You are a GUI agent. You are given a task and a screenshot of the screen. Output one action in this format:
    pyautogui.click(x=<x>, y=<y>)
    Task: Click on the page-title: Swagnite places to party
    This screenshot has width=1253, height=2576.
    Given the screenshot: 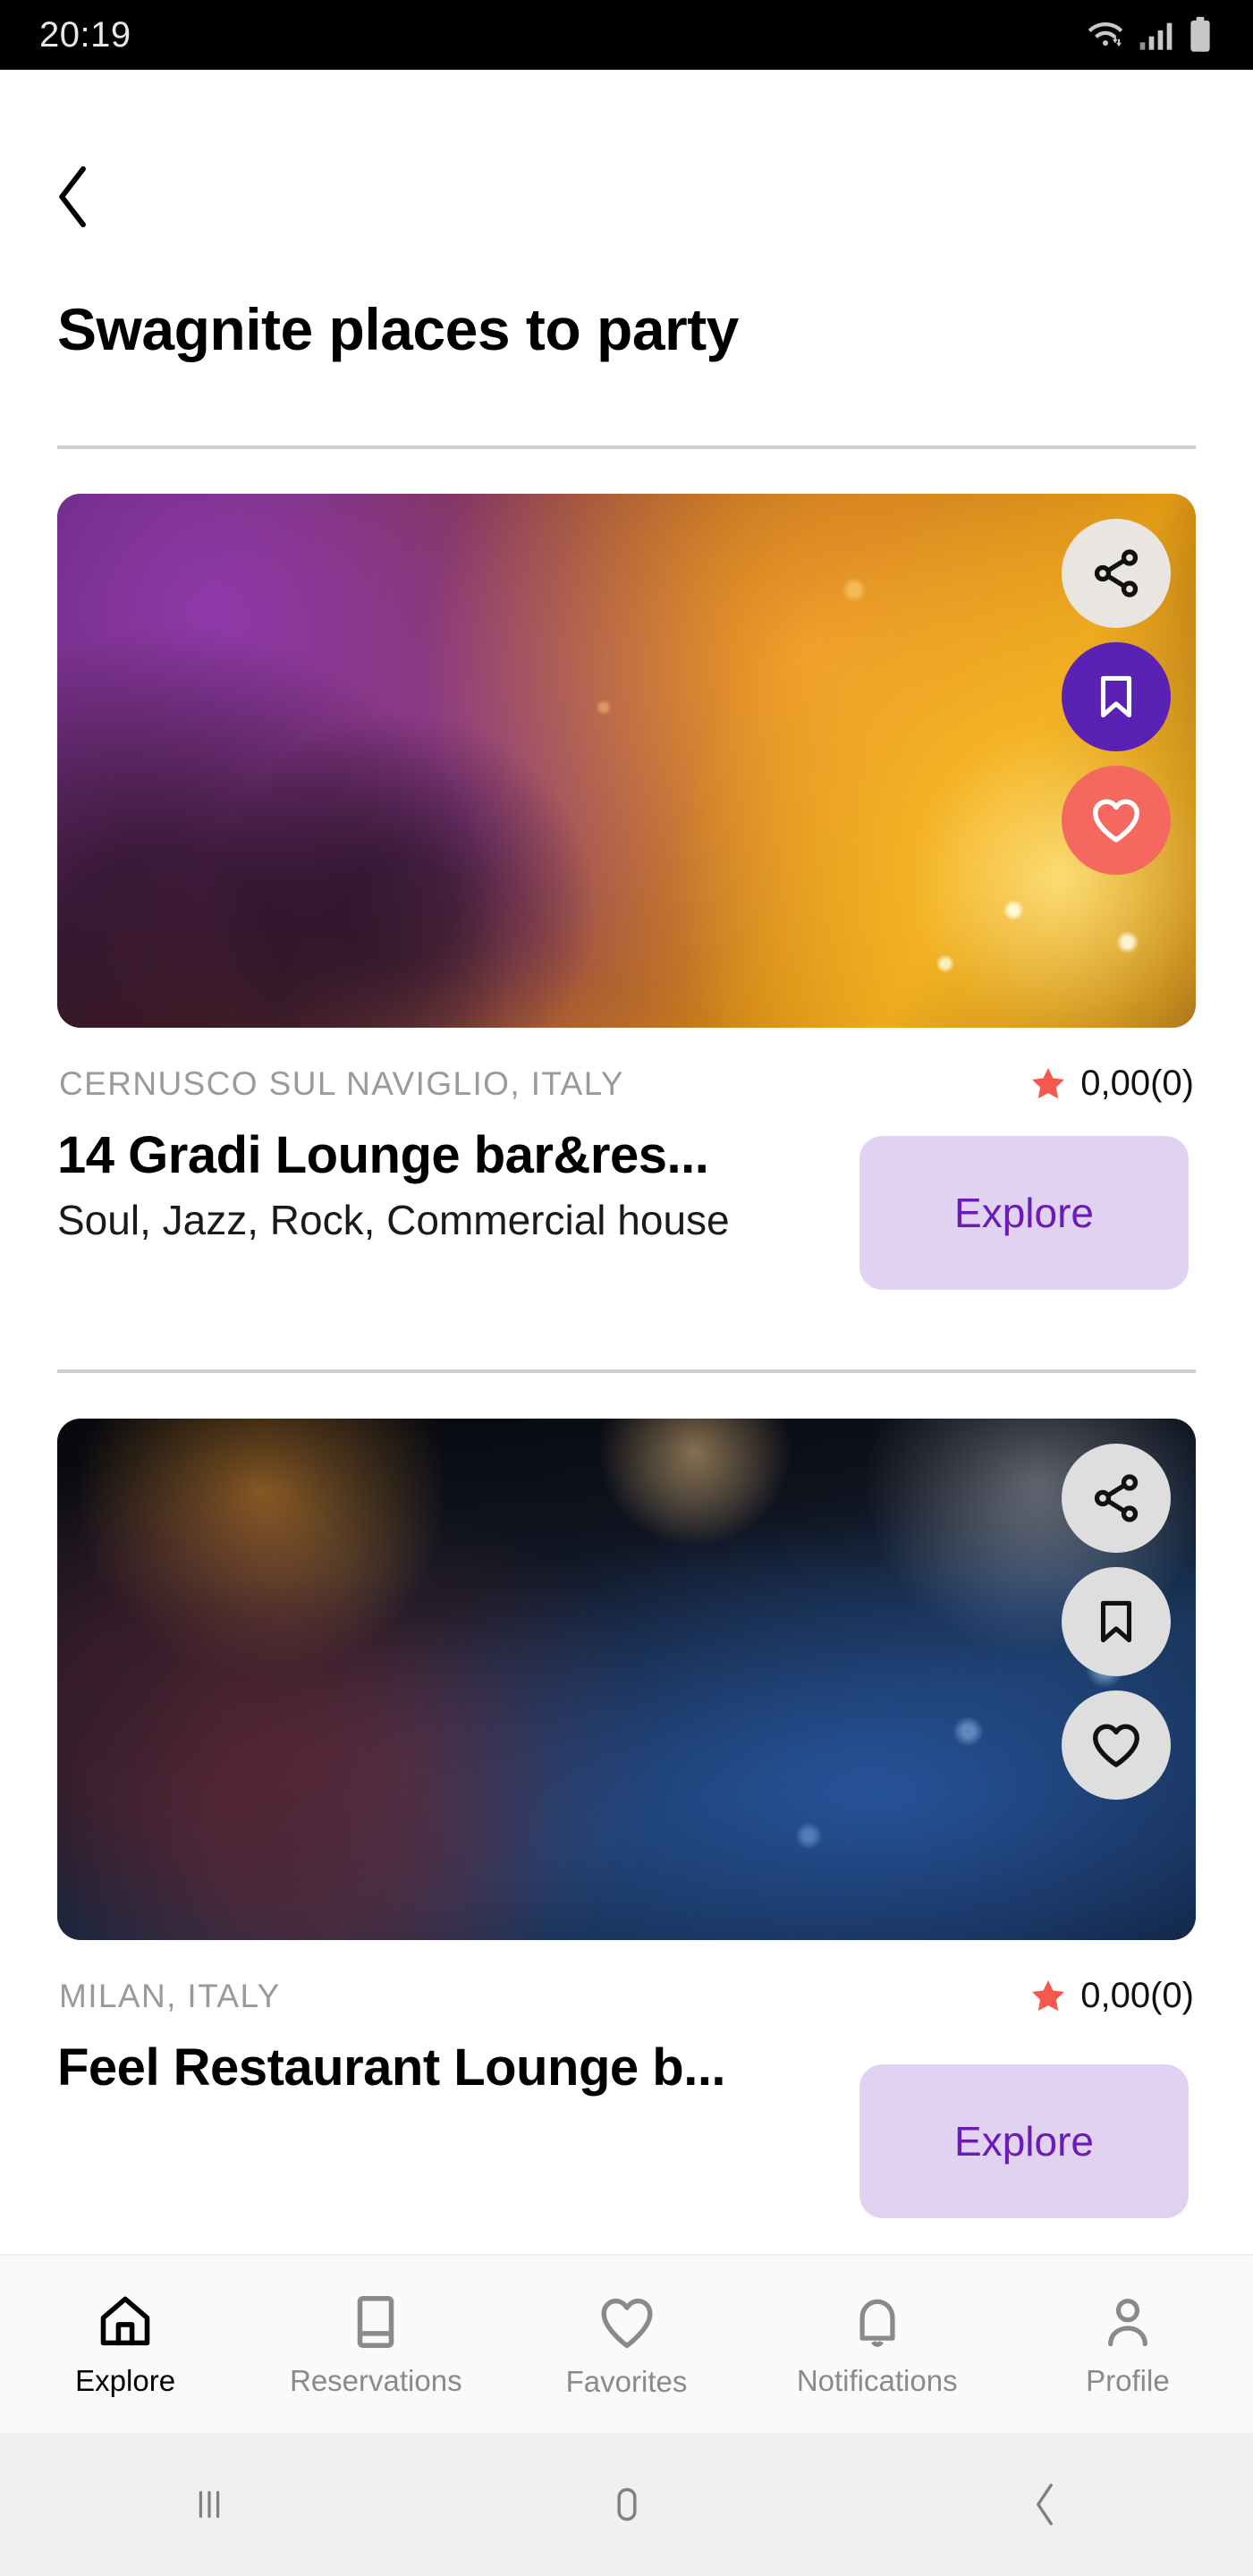 What is the action you would take?
    pyautogui.click(x=398, y=329)
    